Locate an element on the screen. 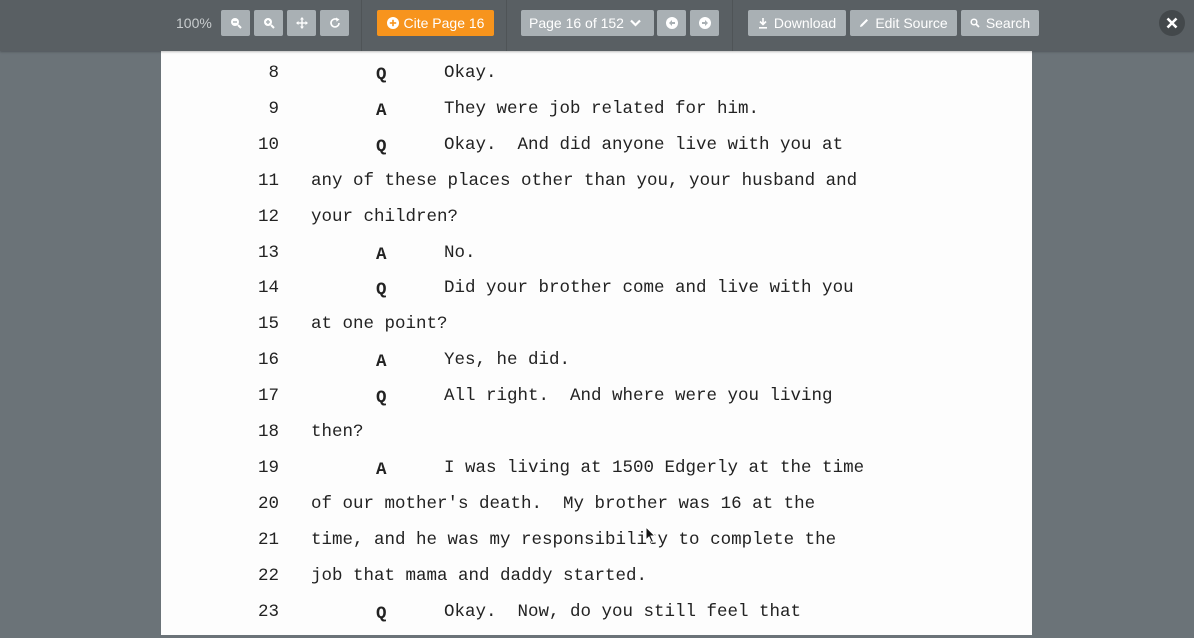 The width and height of the screenshot is (1194, 638). line-number: 22 is located at coordinates (268, 575).